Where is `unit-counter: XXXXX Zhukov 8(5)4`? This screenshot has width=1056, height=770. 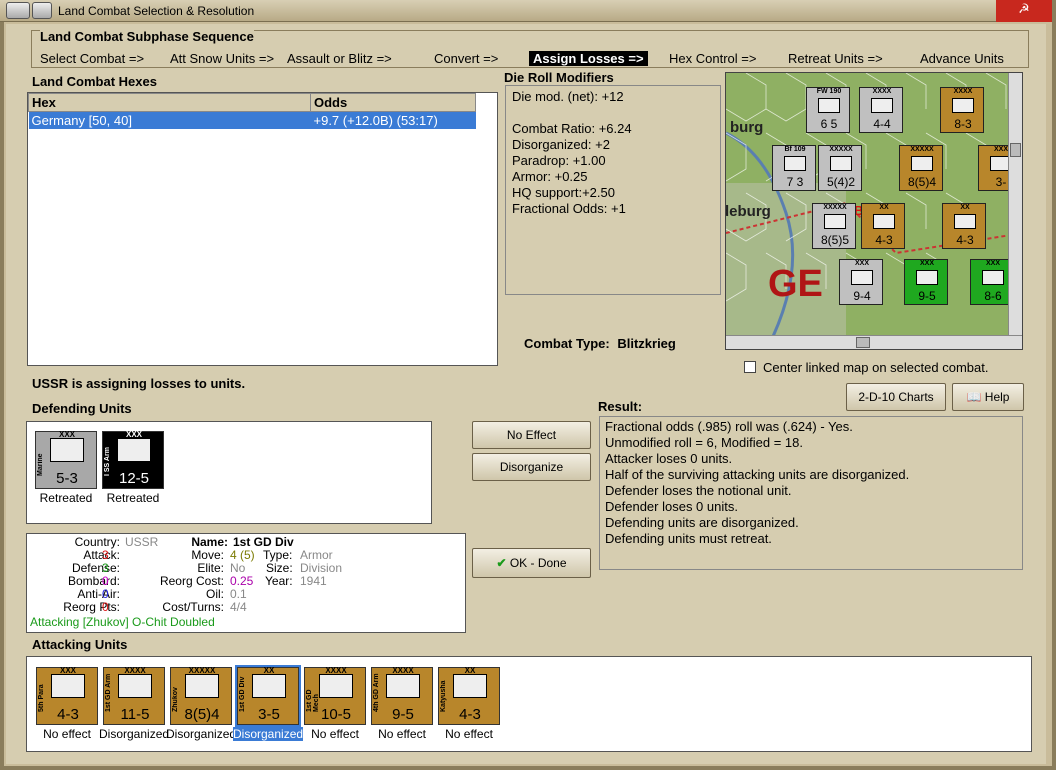
unit-counter: XXXXX Zhukov 8(5)4 is located at coordinates (201, 695).